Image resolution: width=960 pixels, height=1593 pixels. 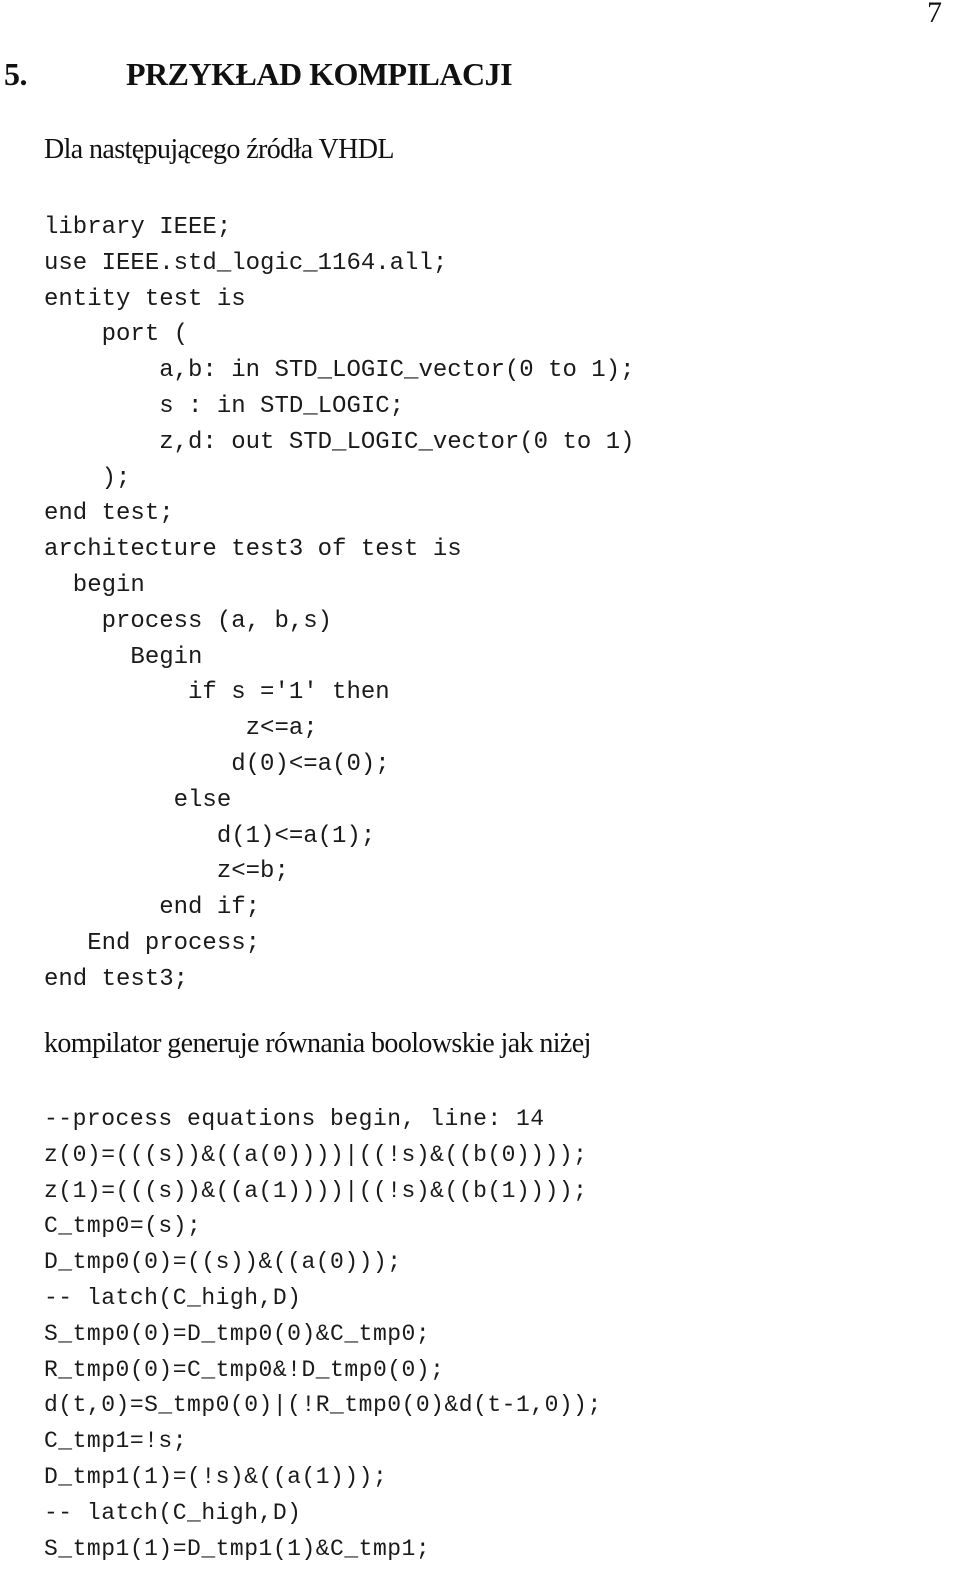 I want to click on code-line: use IEEE.std_logic_1164.all;, so click(x=246, y=263).